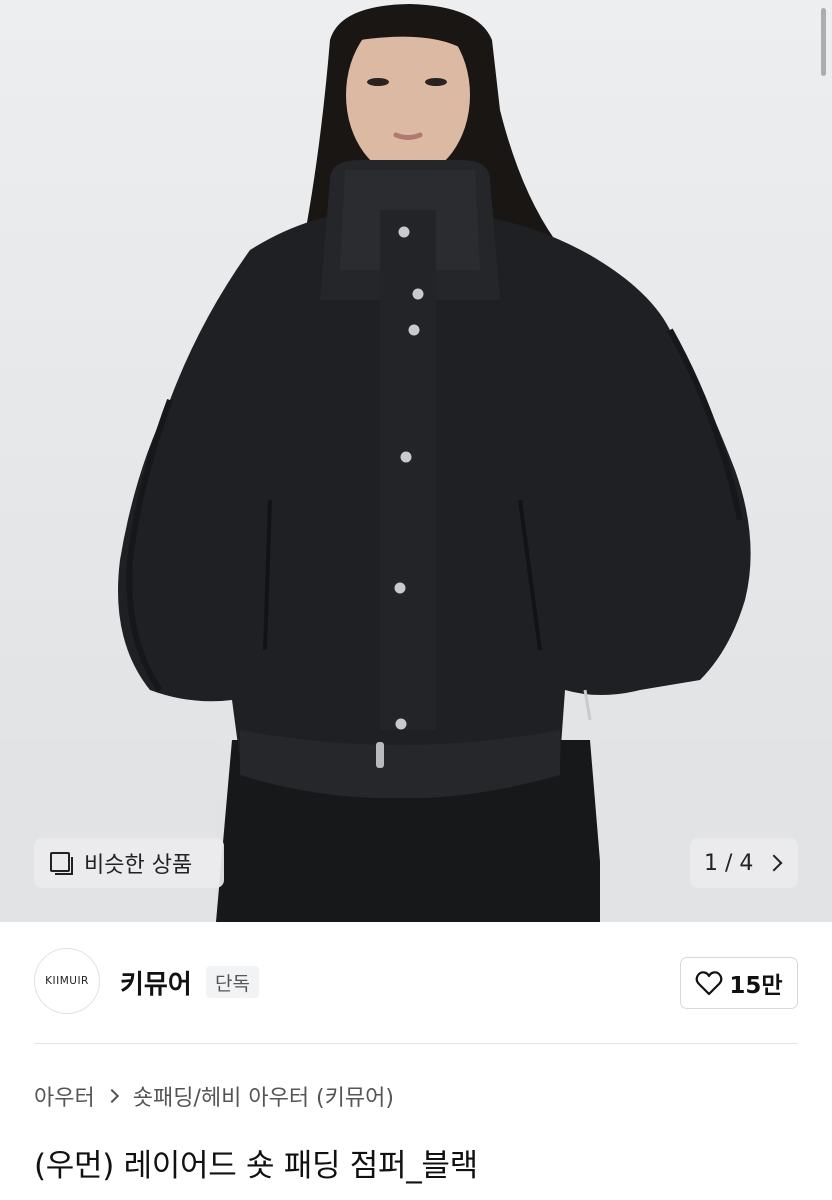 The width and height of the screenshot is (832, 1200). What do you see at coordinates (263, 1096) in the screenshot?
I see `breadcrumb-subcategory: 숏패딩/헤비 아우터 (키뮤어)` at bounding box center [263, 1096].